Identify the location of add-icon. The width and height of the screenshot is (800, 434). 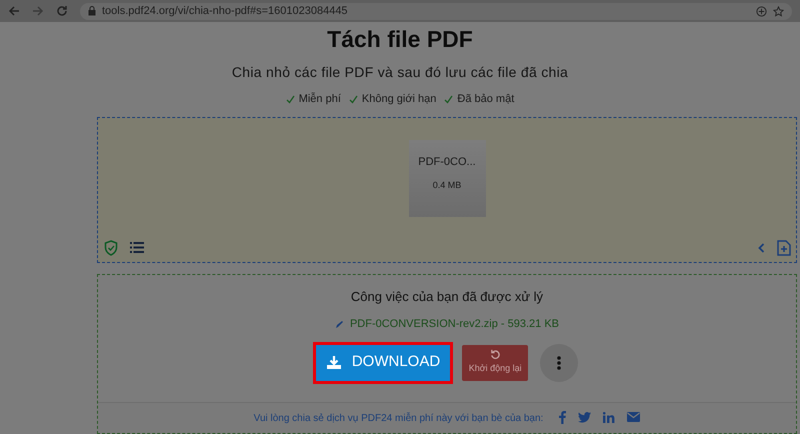
(761, 11).